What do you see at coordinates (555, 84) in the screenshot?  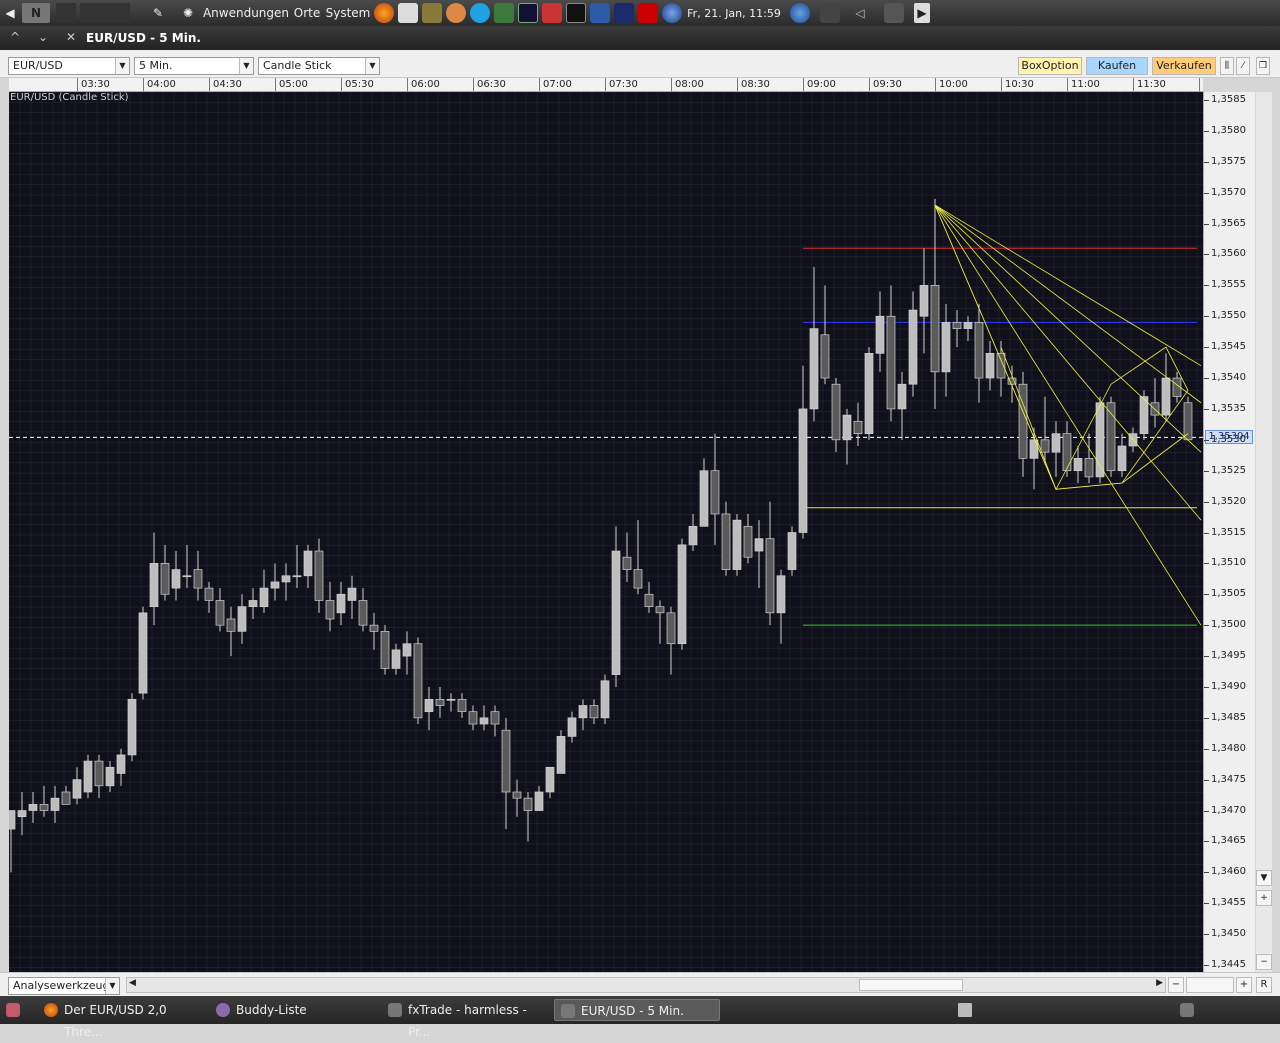 I see `time-tick-label: 07:00` at bounding box center [555, 84].